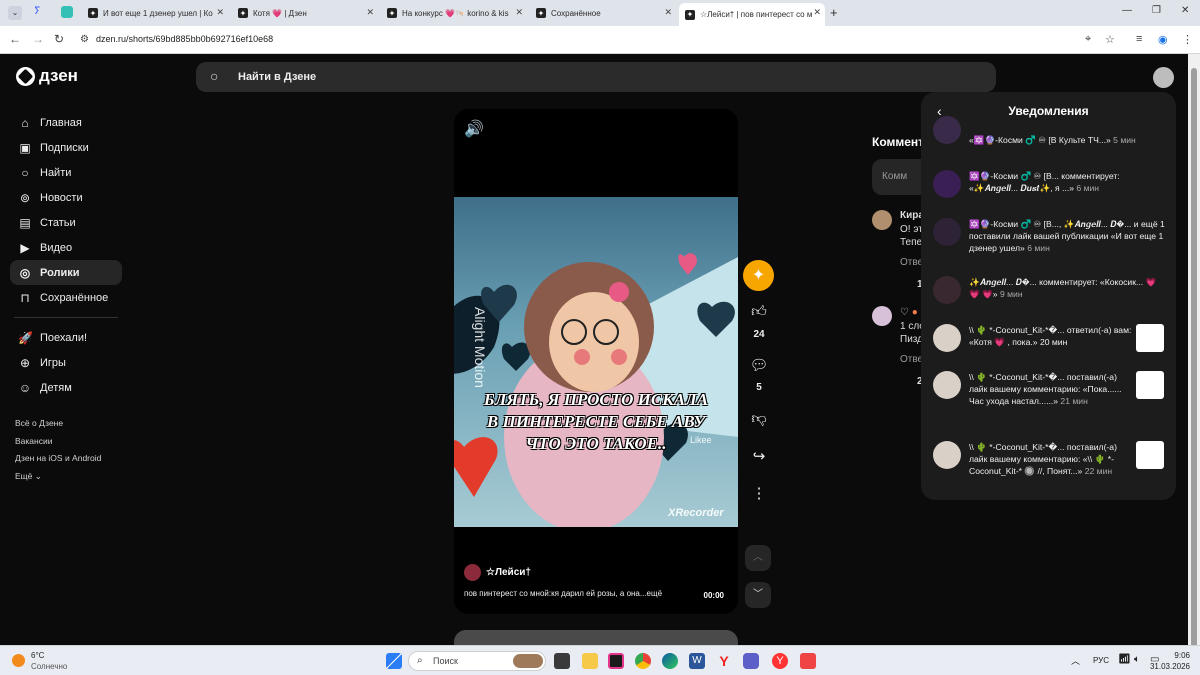  Describe the element at coordinates (66, 272) in the screenshot. I see `sidebar-item-shorts: ◎ Ролики` at that location.